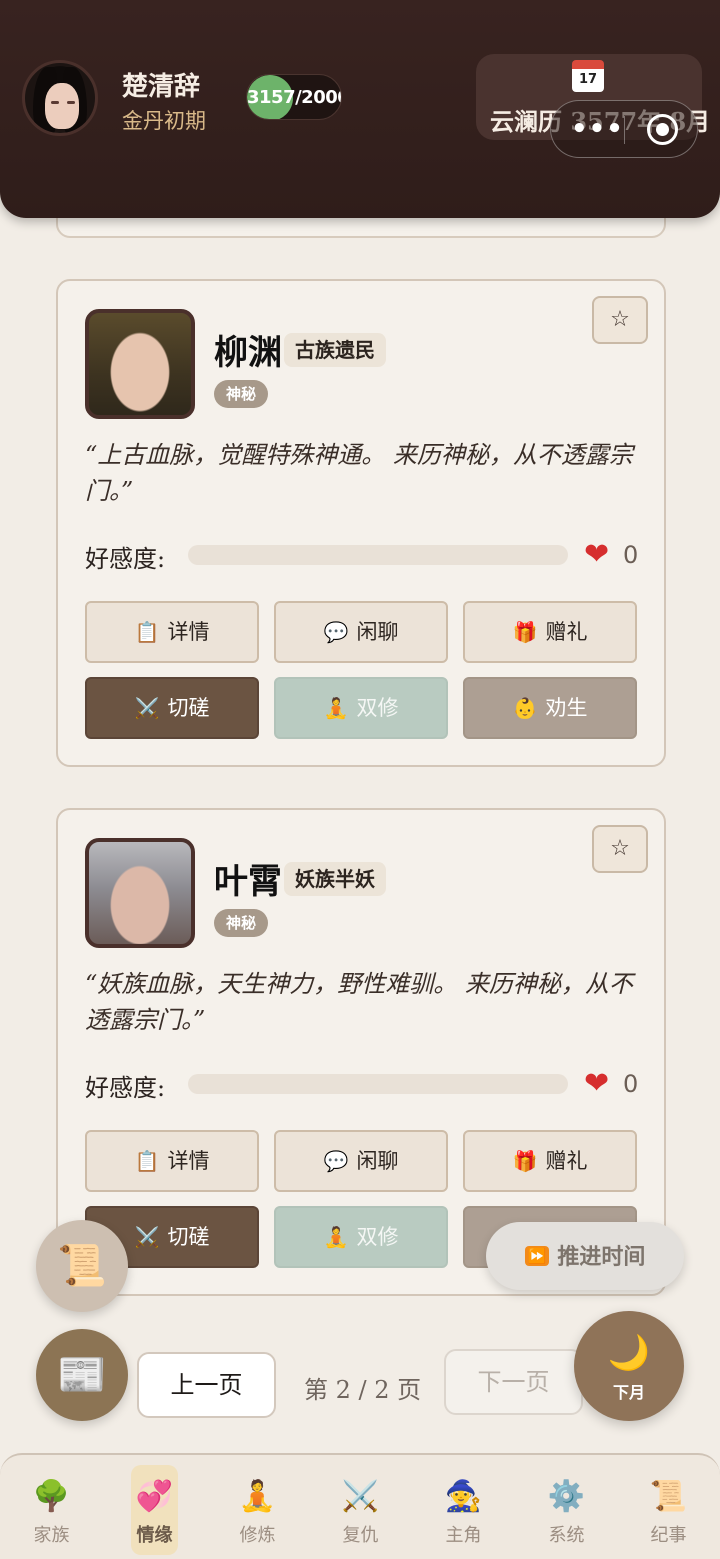 This screenshot has width=720, height=1559. What do you see at coordinates (588, 76) in the screenshot?
I see `calendar-icon: 17` at bounding box center [588, 76].